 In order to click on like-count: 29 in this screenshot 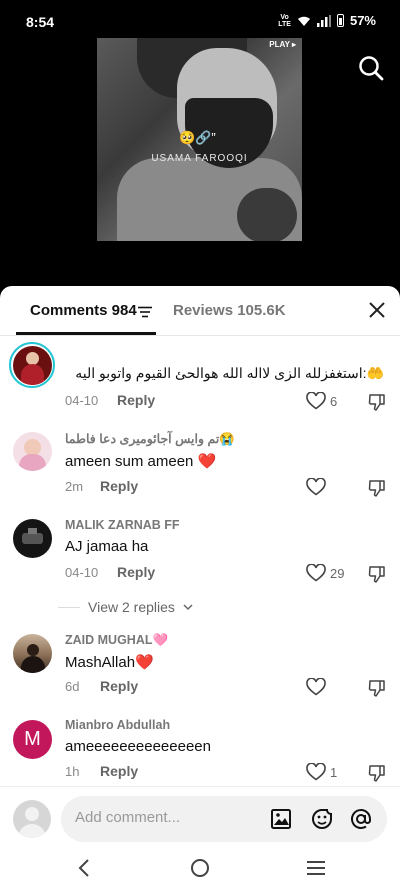, I will do `click(337, 573)`.